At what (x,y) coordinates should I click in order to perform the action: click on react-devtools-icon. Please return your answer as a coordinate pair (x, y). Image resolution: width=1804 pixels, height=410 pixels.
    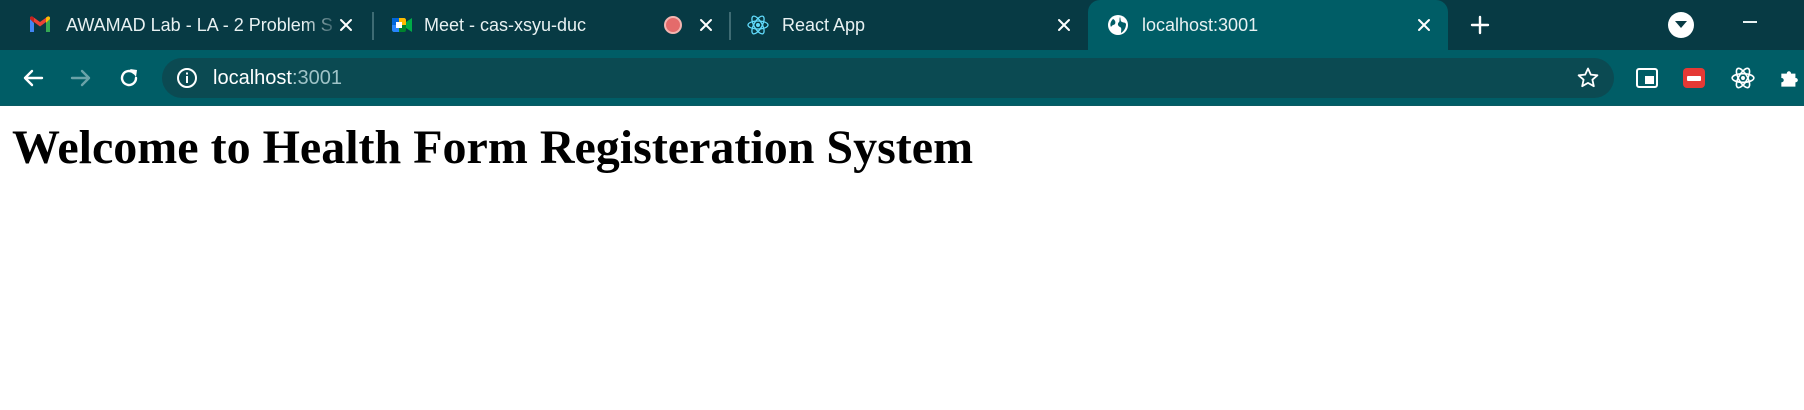
    Looking at the image, I should click on (1743, 78).